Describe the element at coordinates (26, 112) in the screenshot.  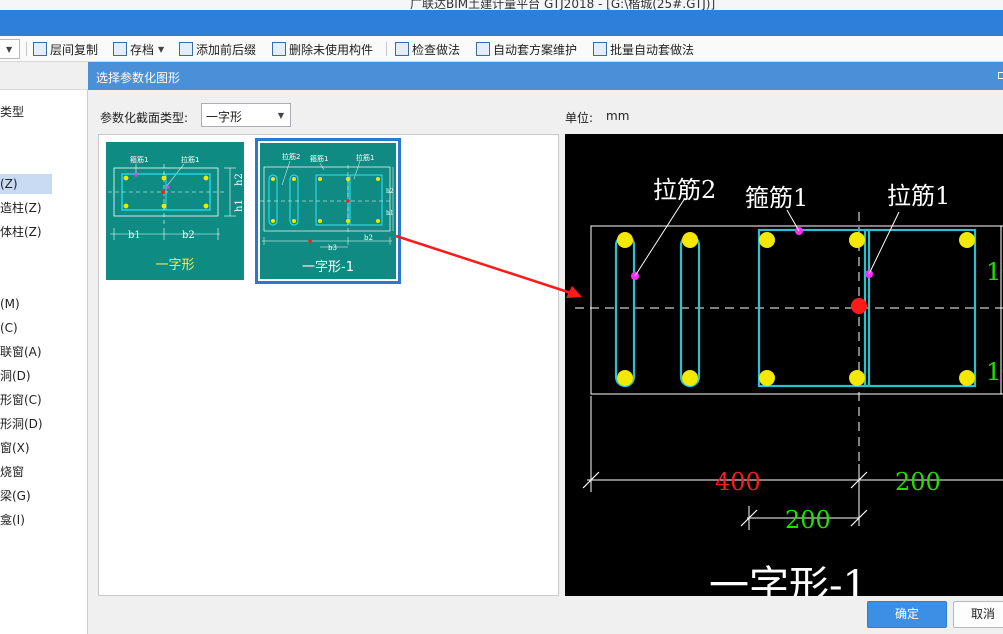
I see `tree-item: 类型` at that location.